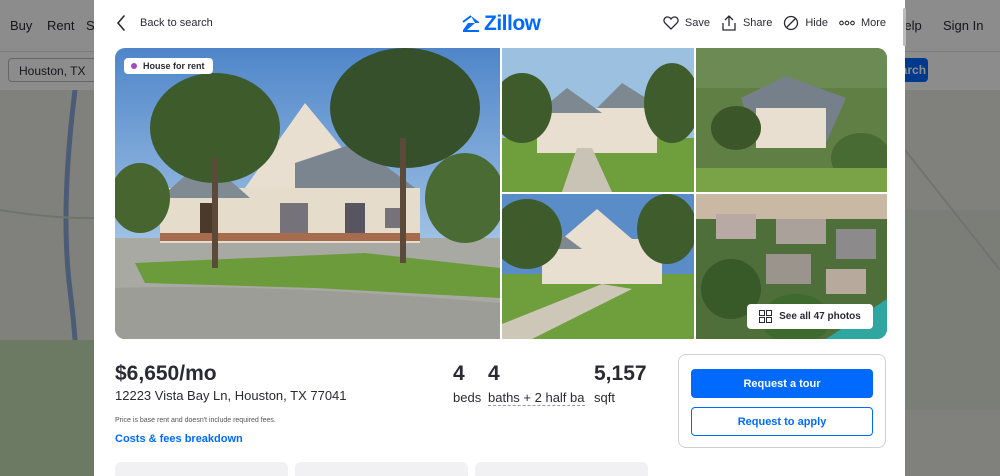 This screenshot has height=476, width=1000. I want to click on see-all-photos-button: See all 47 photos, so click(810, 316).